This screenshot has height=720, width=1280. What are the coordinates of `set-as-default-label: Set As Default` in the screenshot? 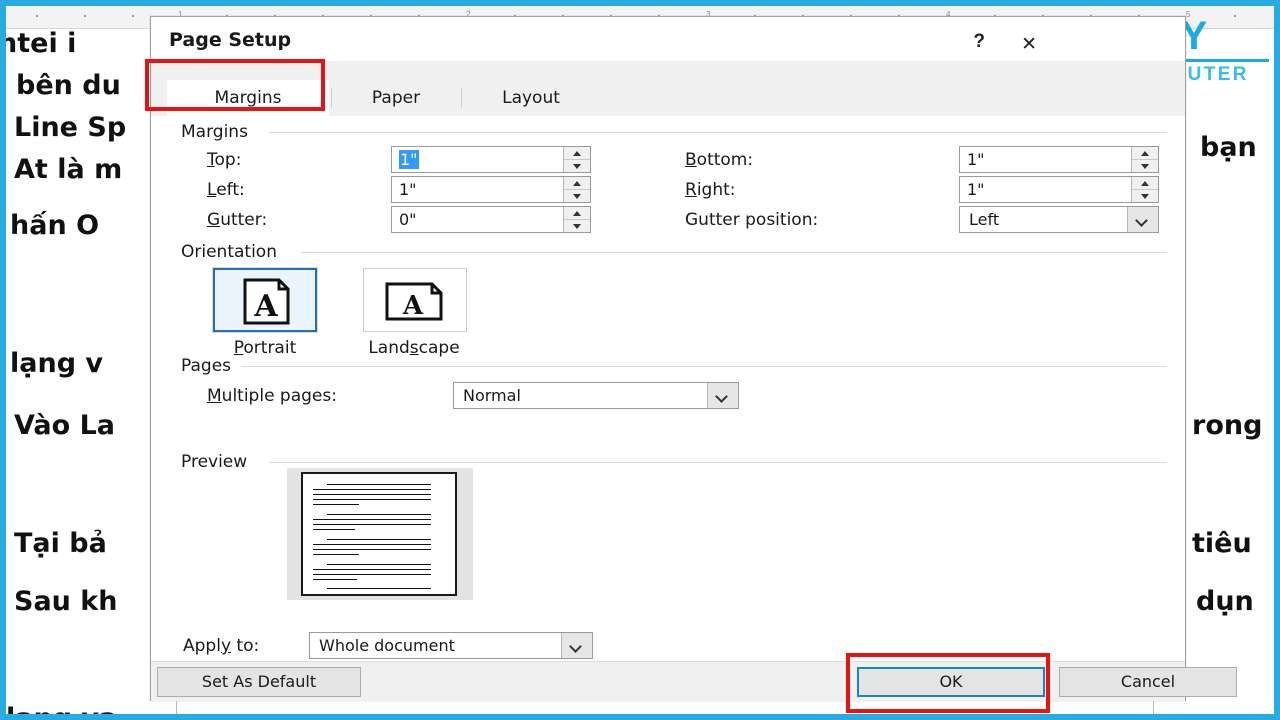 It's located at (259, 681).